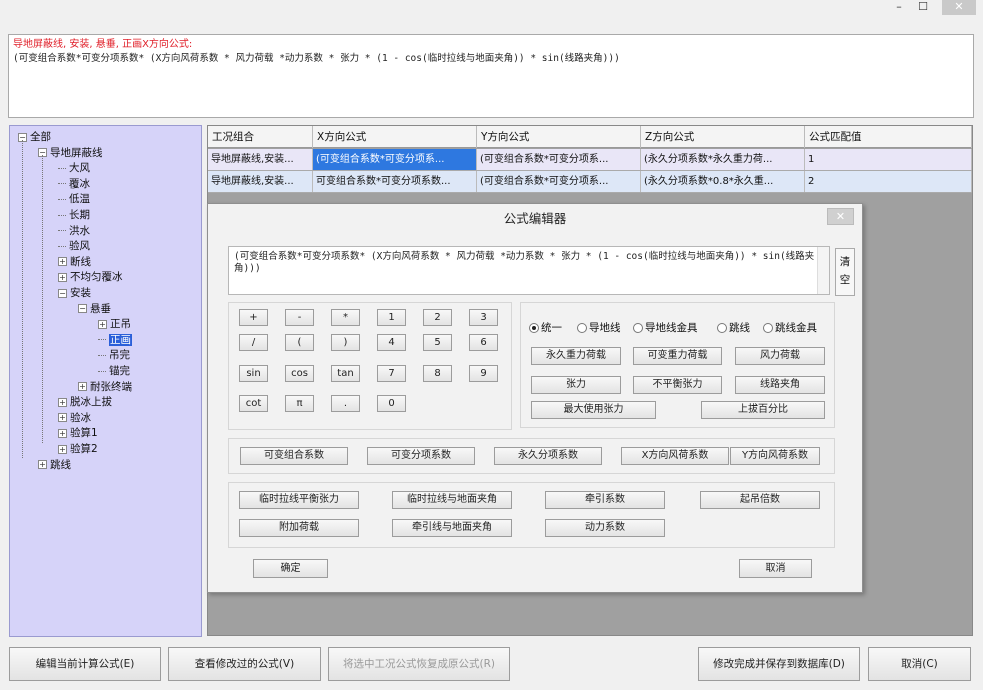 This screenshot has height=690, width=983. What do you see at coordinates (845, 272) in the screenshot?
I see `clear-button: 清空` at bounding box center [845, 272].